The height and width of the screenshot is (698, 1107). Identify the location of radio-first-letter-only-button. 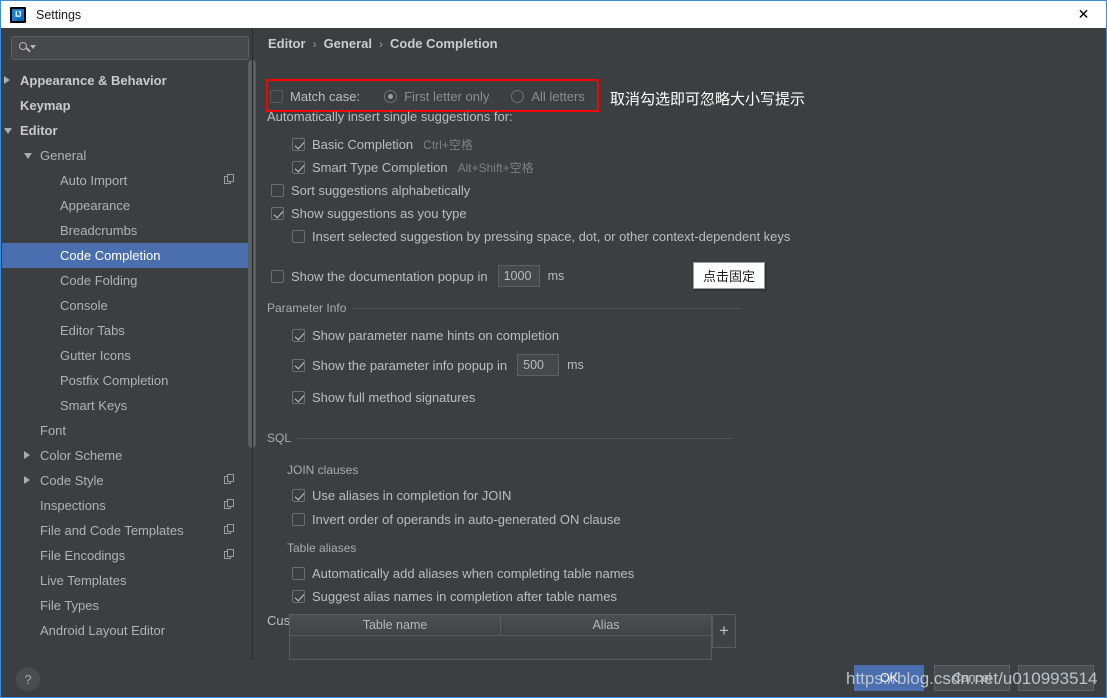
(391, 96).